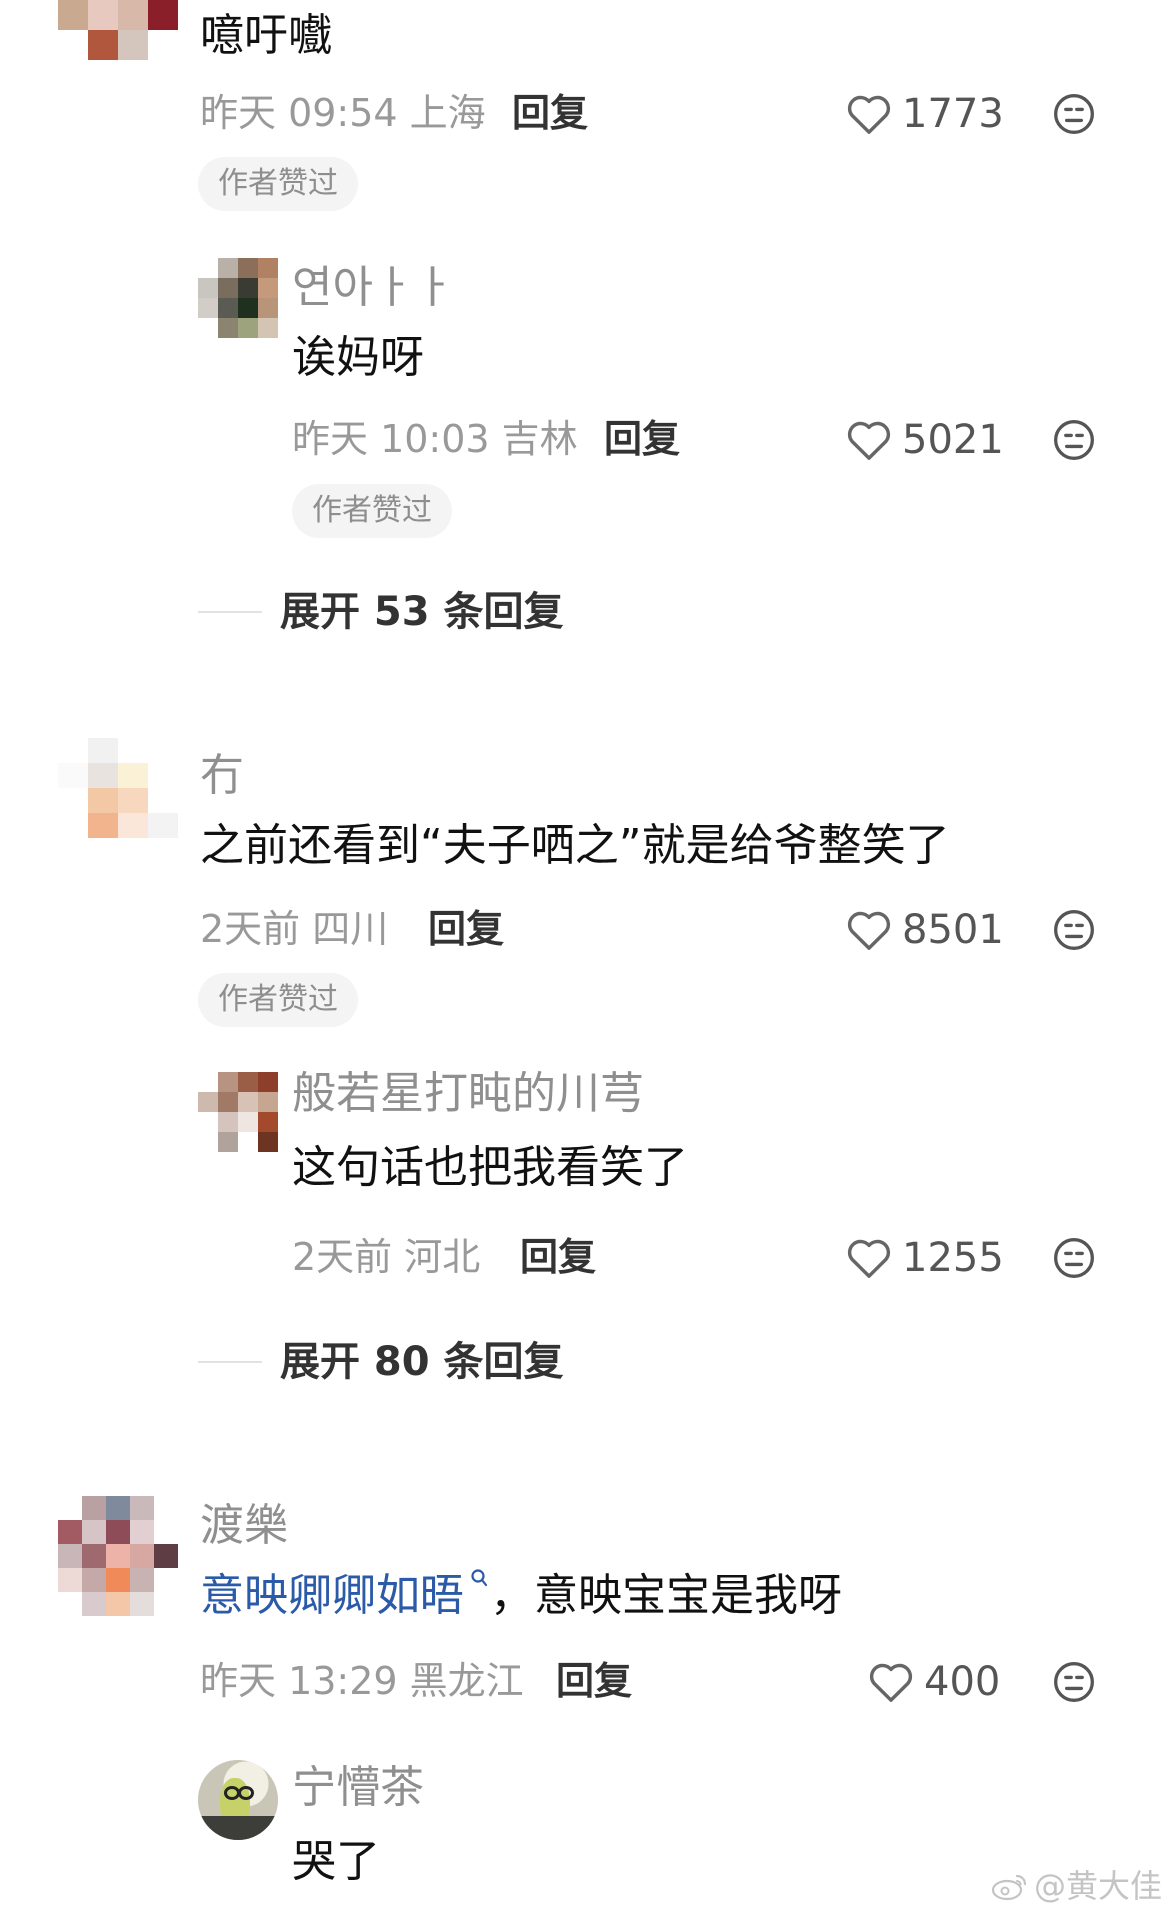 This screenshot has width=1170, height=1916. I want to click on reply-text: 诶妈呀, so click(358, 357).